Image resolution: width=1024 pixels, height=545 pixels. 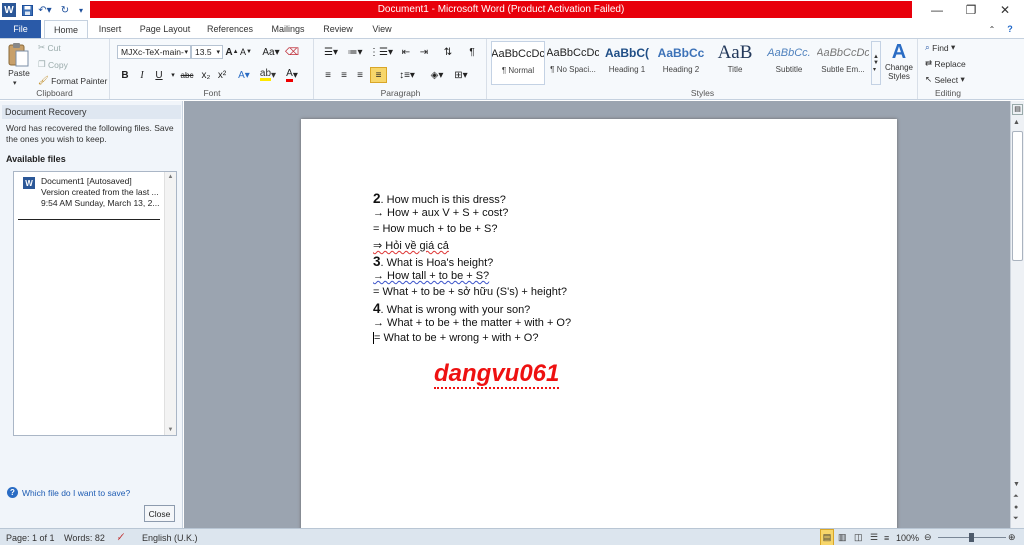 What do you see at coordinates (407, 75) in the screenshot?
I see `line-spacing-icon: ↕≡▾` at bounding box center [407, 75].